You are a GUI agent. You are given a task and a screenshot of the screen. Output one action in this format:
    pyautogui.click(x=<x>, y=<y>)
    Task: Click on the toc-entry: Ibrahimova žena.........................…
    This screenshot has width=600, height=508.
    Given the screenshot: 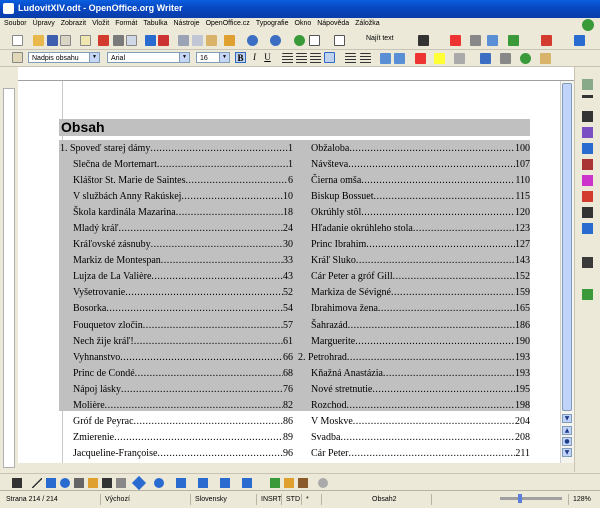 What is the action you would take?
    pyautogui.click(x=414, y=309)
    